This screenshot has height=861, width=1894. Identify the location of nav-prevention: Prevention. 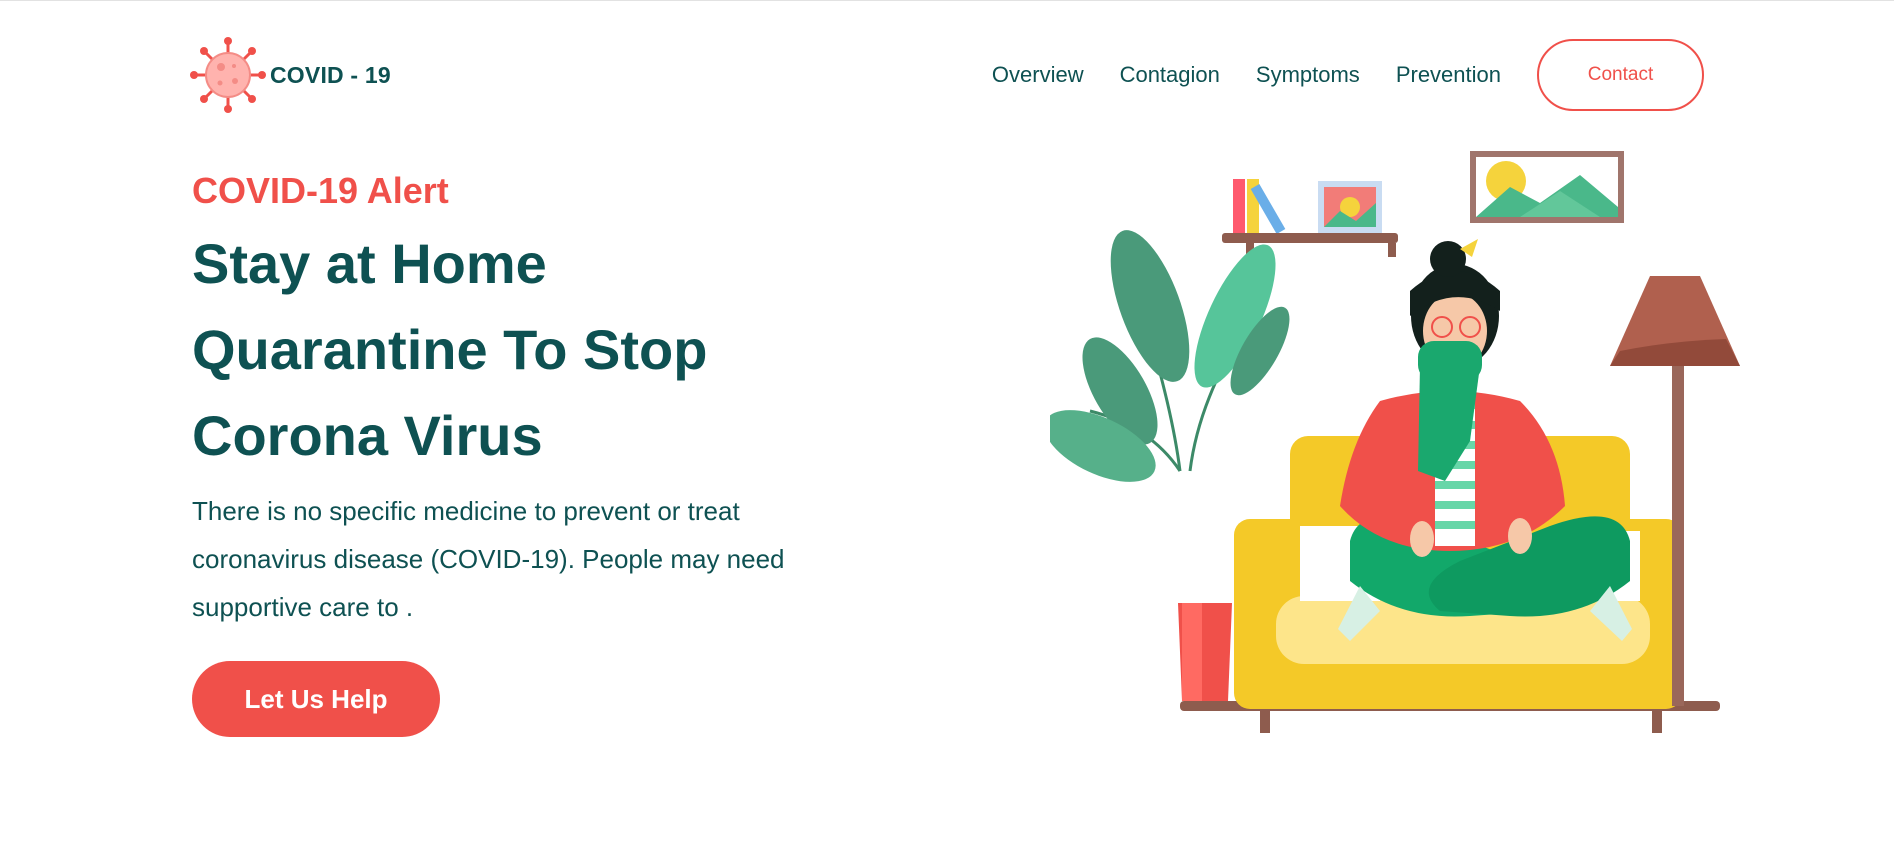
(1448, 75).